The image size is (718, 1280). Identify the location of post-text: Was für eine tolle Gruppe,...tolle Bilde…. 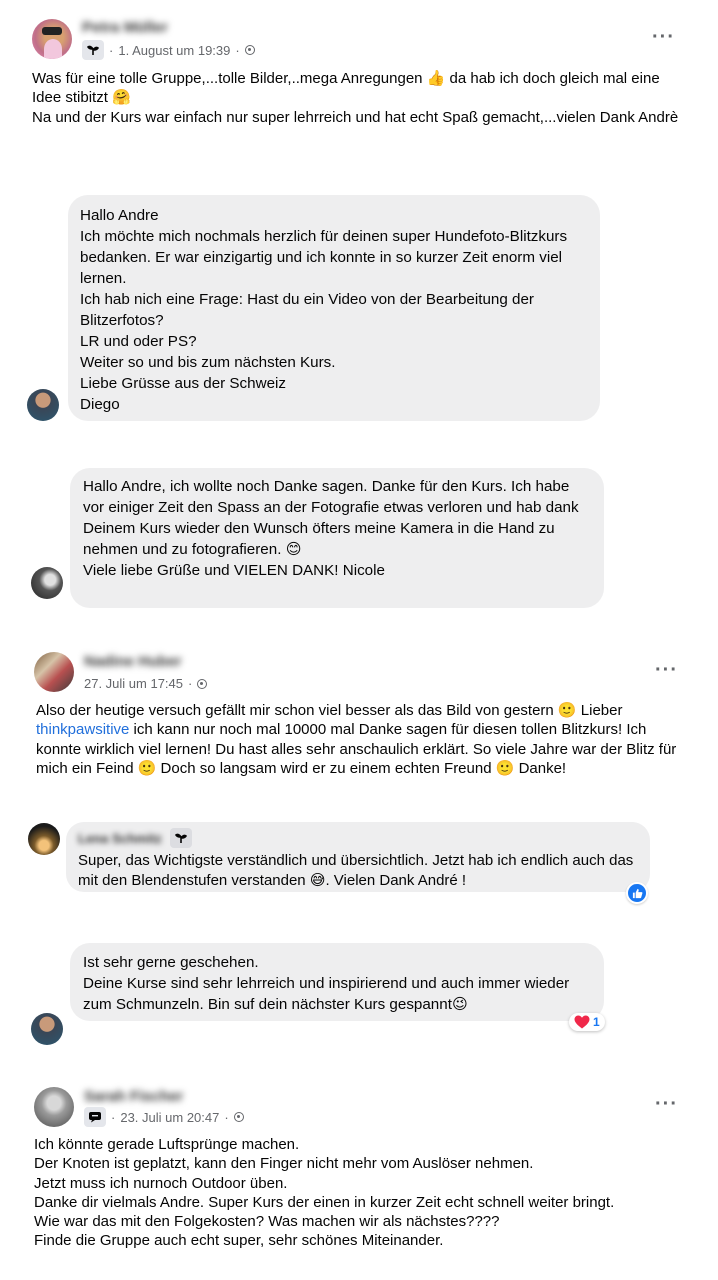
(355, 98).